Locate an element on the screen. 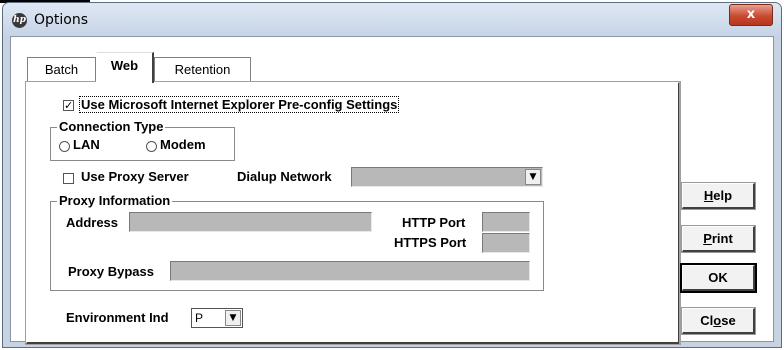 This screenshot has width=784, height=350. proxy-information-title: Proxy Information is located at coordinates (115, 200).